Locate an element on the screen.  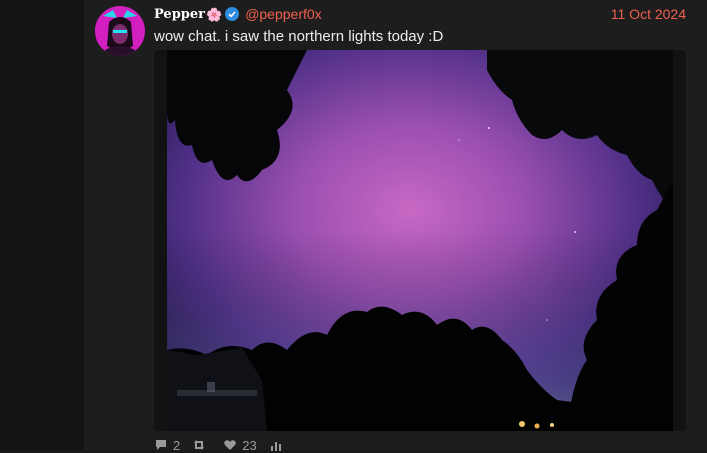
cherry-blossom-icon: 🌸 is located at coordinates (214, 14).